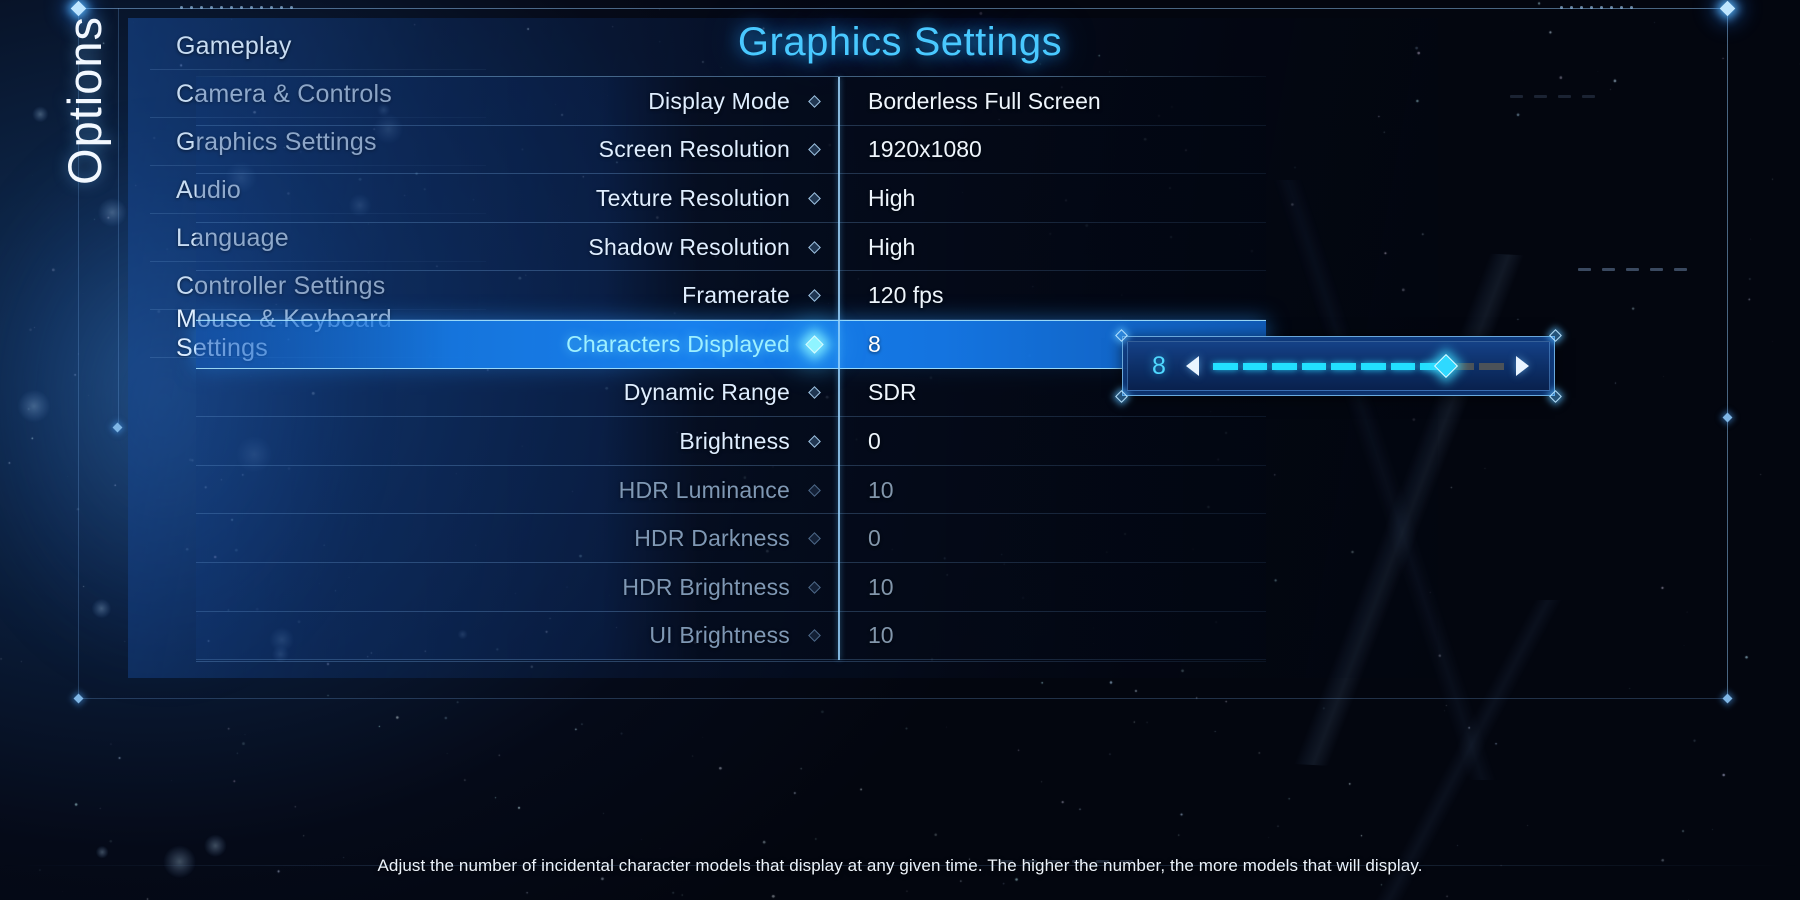 This screenshot has width=1800, height=900. I want to click on settings-row-label: Shadow Resolution, so click(689, 246).